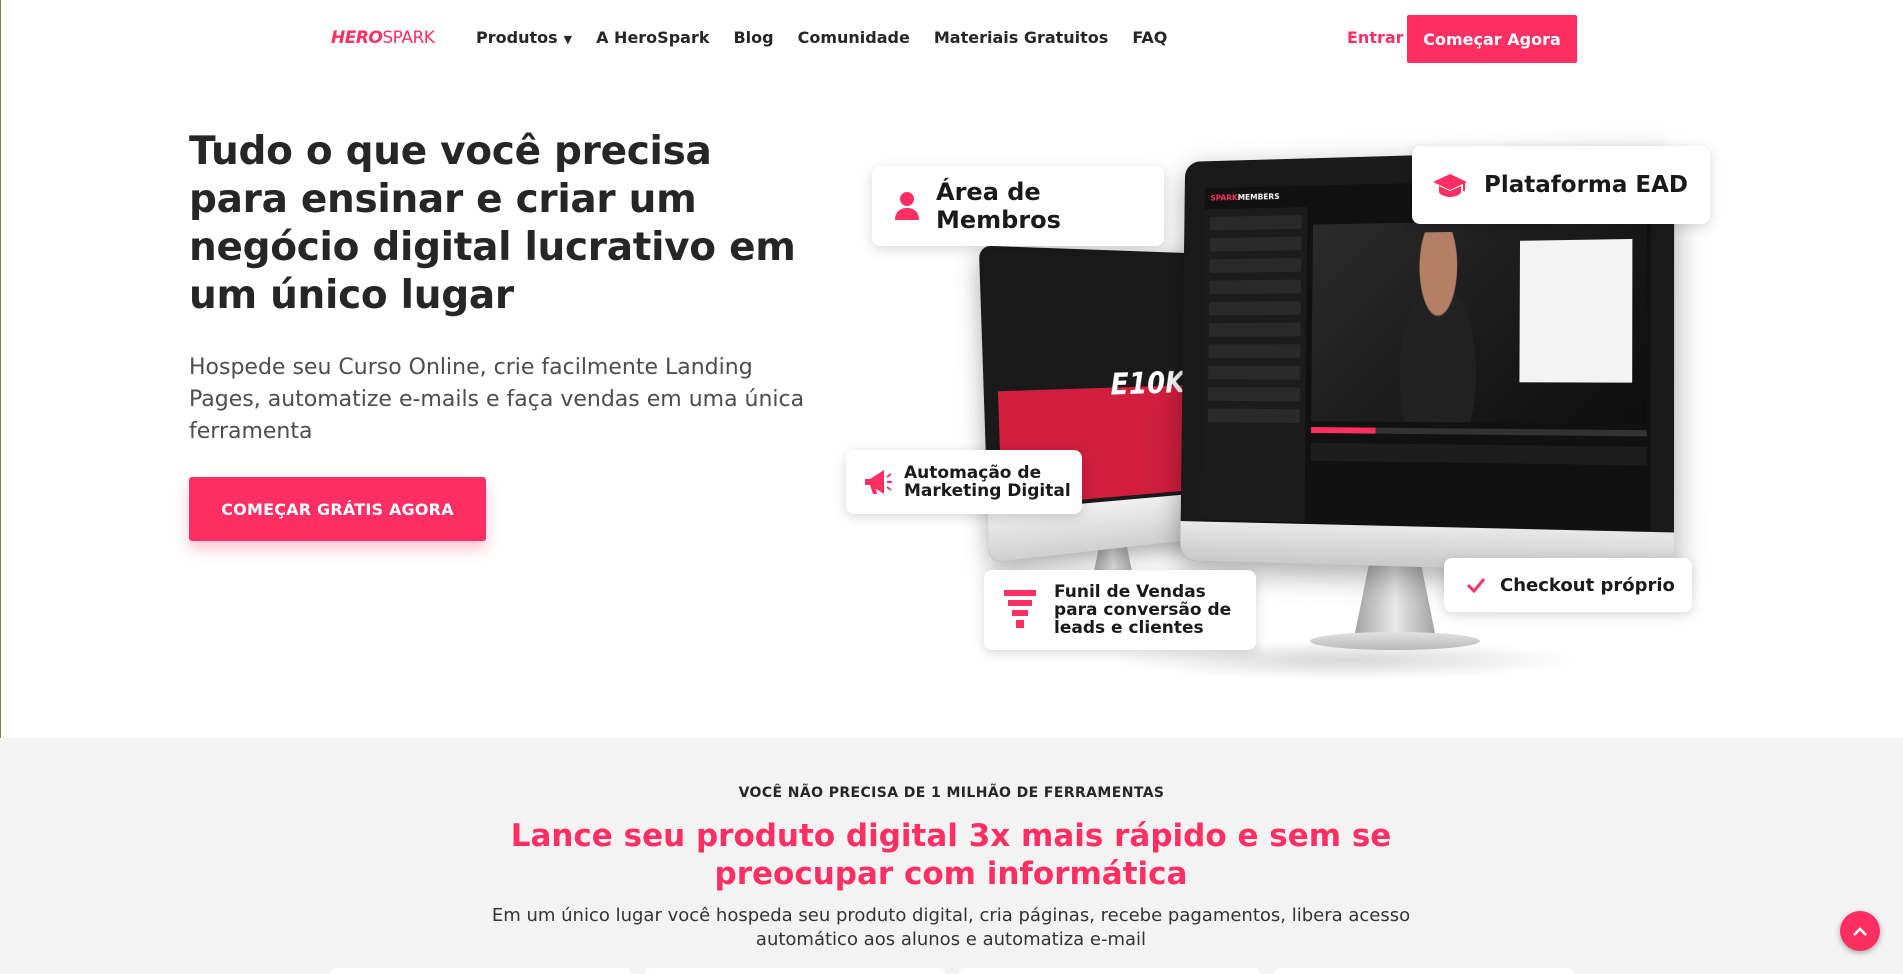 The image size is (1903, 974). What do you see at coordinates (517, 37) in the screenshot?
I see `nav-item-label: Produtos` at bounding box center [517, 37].